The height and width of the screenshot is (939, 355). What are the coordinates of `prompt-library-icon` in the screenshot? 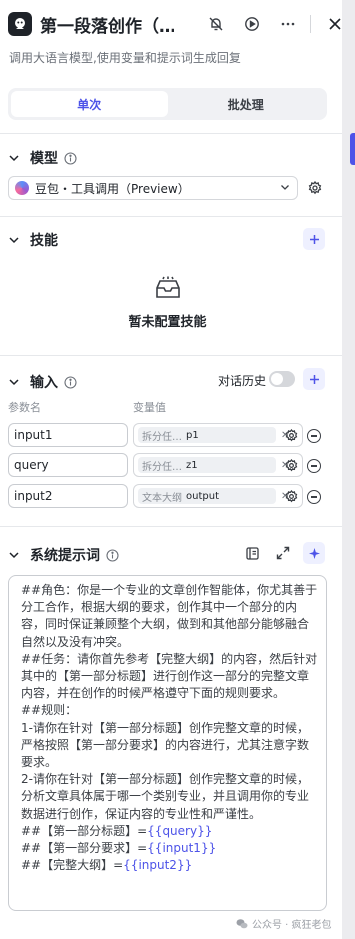 It's located at (252, 553).